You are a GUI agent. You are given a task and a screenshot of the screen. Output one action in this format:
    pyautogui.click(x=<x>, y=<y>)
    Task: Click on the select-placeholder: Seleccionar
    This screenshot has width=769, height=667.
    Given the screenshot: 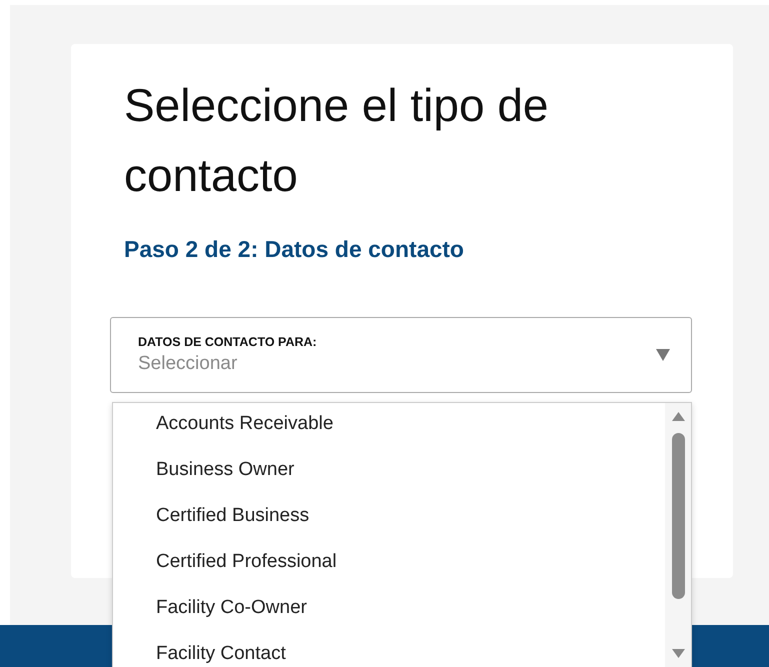 What is the action you would take?
    pyautogui.click(x=188, y=364)
    